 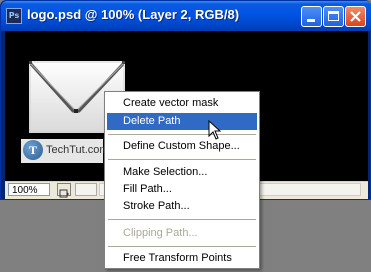 What do you see at coordinates (182, 103) in the screenshot?
I see `menu-item-create-vector-mask: Create vector mask` at bounding box center [182, 103].